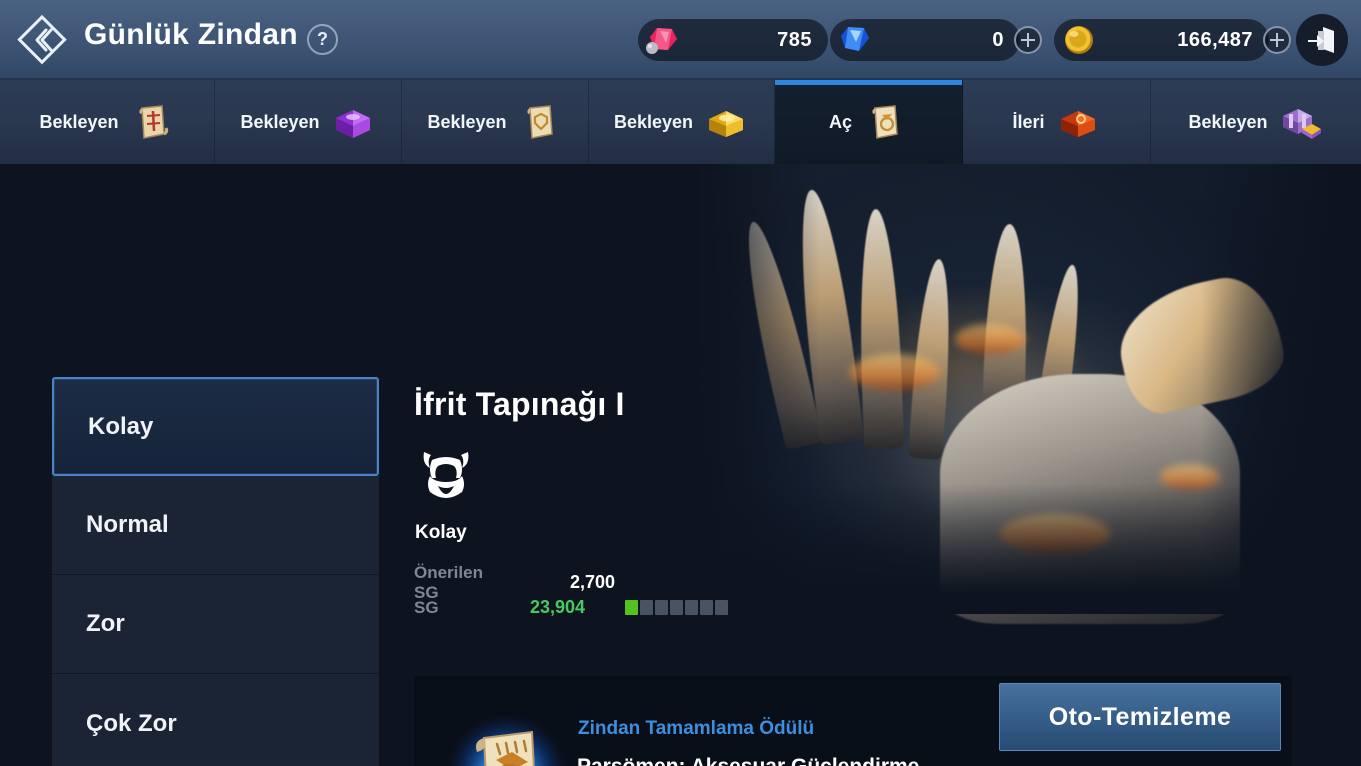 The height and width of the screenshot is (766, 1361). I want to click on difficulty-item-zor: Zor, so click(215, 624).